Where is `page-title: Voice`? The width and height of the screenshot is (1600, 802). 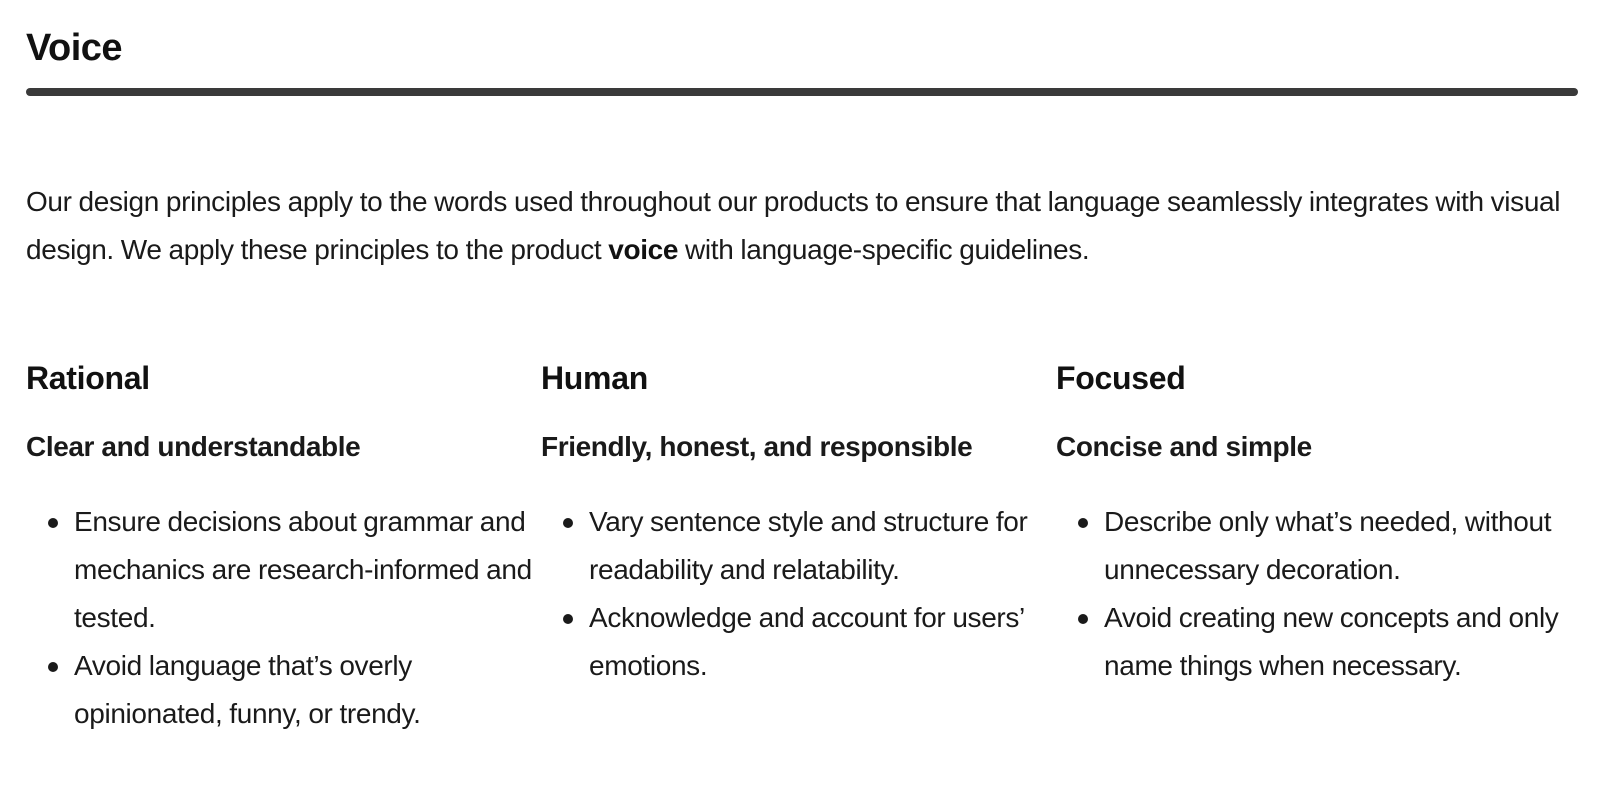
page-title: Voice is located at coordinates (74, 48).